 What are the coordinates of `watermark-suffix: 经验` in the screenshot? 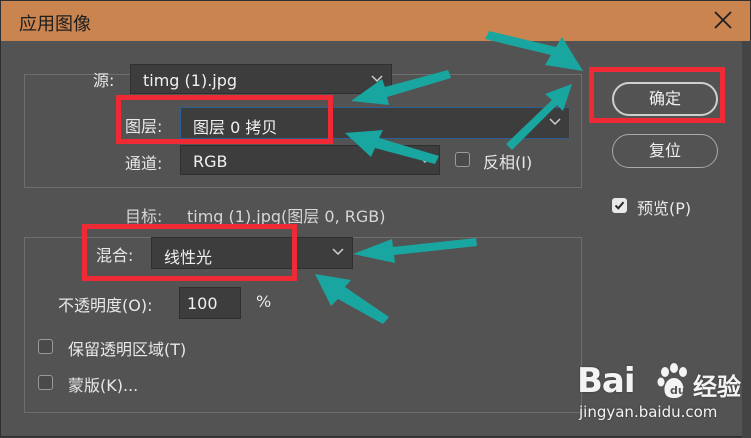 It's located at (717, 387).